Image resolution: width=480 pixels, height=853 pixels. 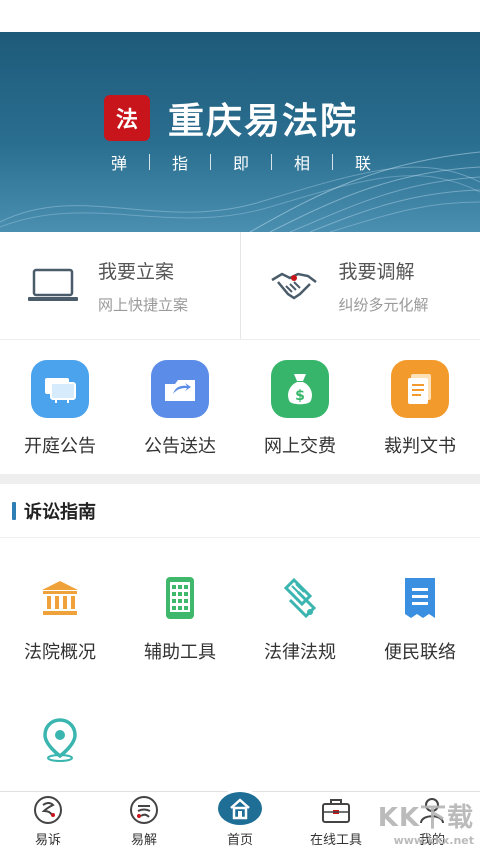 What do you see at coordinates (425, 818) in the screenshot?
I see `watermark-text: KK下载` at bounding box center [425, 818].